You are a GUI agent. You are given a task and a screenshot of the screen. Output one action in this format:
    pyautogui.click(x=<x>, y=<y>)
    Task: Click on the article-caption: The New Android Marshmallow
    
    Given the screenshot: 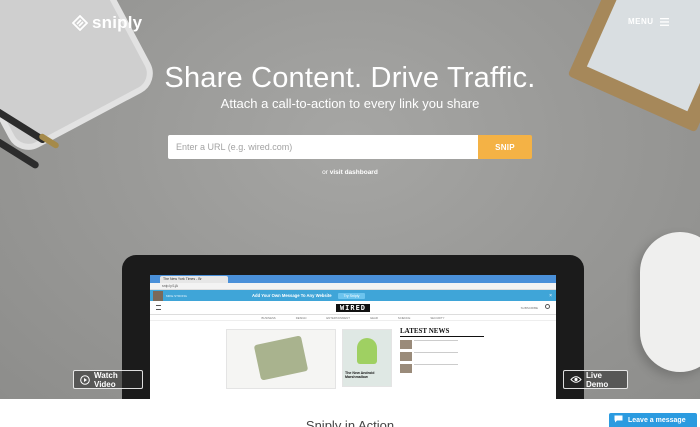 What is the action you would take?
    pyautogui.click(x=360, y=375)
    